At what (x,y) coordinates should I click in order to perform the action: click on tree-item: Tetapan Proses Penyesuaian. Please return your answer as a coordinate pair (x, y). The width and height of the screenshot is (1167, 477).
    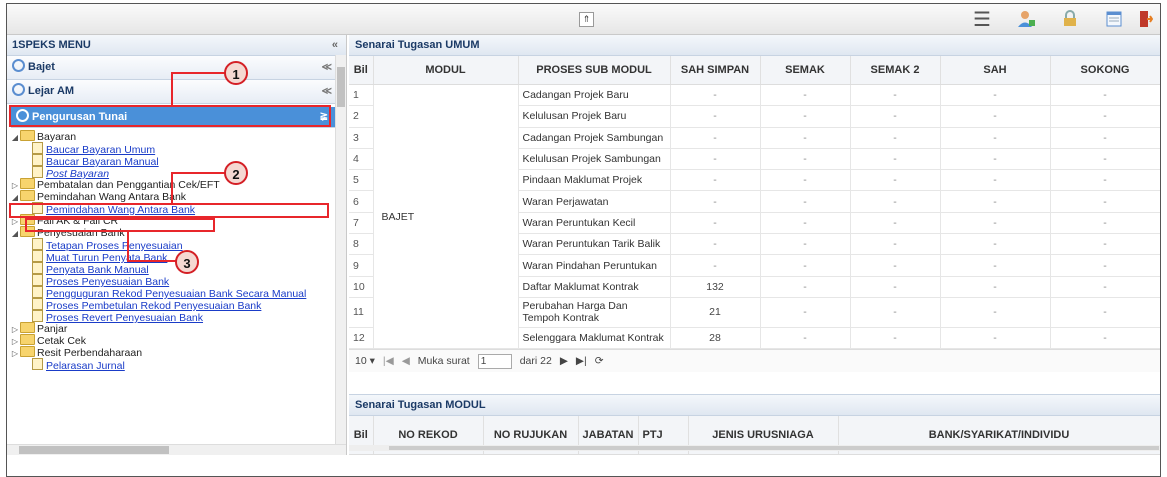
    Looking at the image, I should click on (176, 245).